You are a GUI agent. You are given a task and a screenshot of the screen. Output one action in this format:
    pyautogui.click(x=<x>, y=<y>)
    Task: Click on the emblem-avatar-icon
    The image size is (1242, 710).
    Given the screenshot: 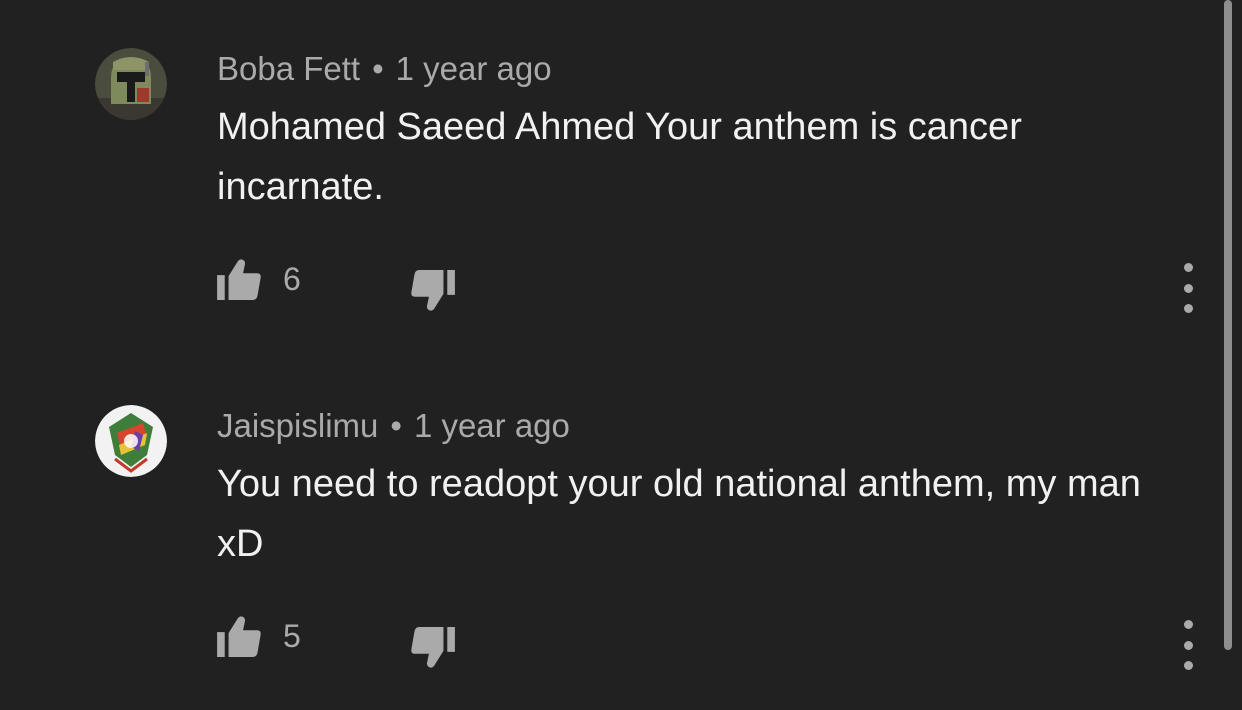 What is the action you would take?
    pyautogui.click(x=131, y=441)
    